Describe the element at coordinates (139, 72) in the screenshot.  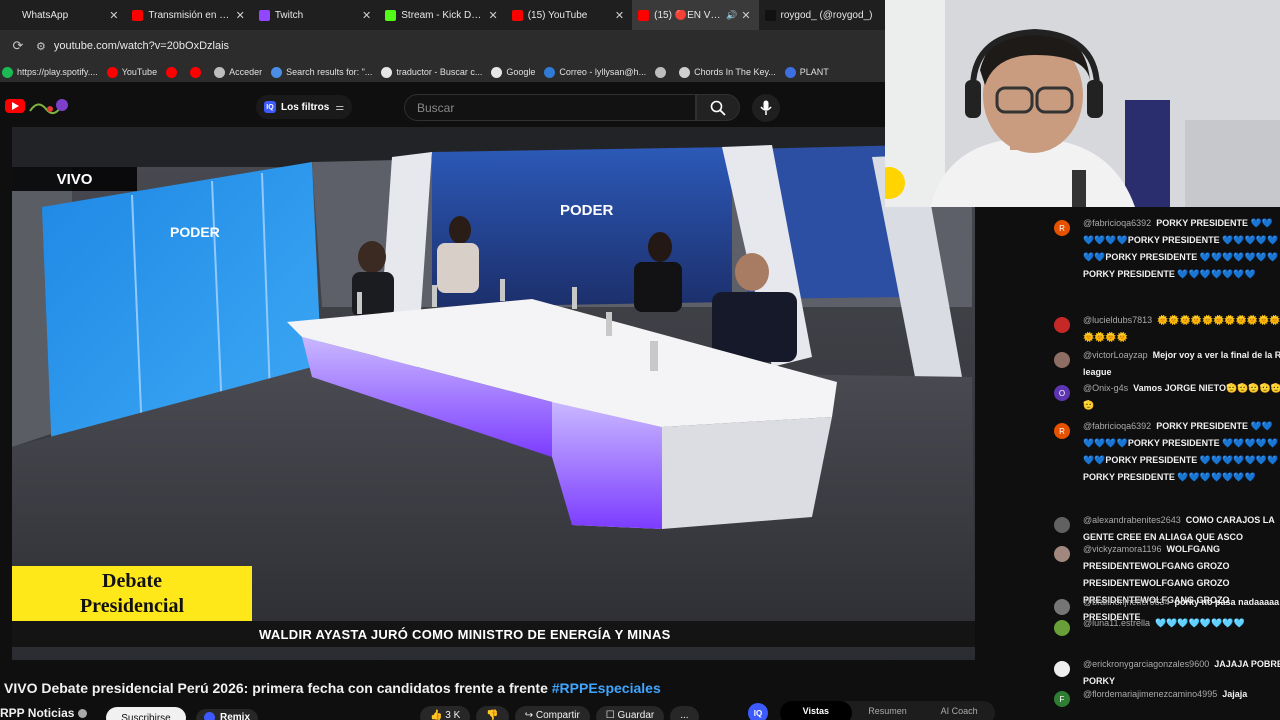
I see `bookmark-label: YouTube` at that location.